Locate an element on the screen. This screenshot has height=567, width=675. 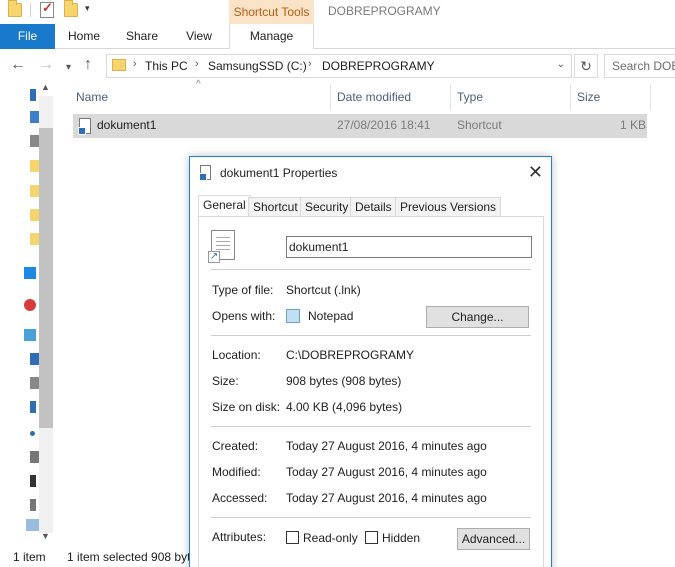
opens-with-label: Opens with: is located at coordinates (244, 316).